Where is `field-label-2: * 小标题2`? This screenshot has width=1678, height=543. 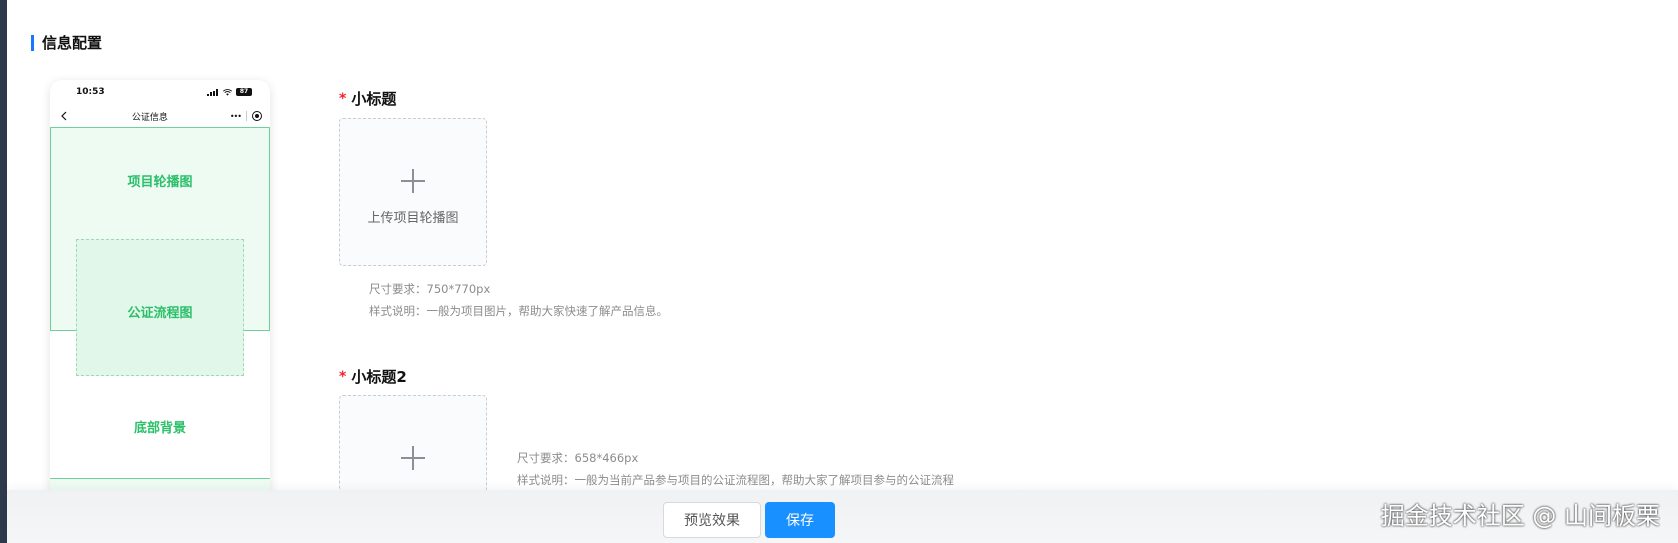 field-label-2: * 小标题2 is located at coordinates (373, 376).